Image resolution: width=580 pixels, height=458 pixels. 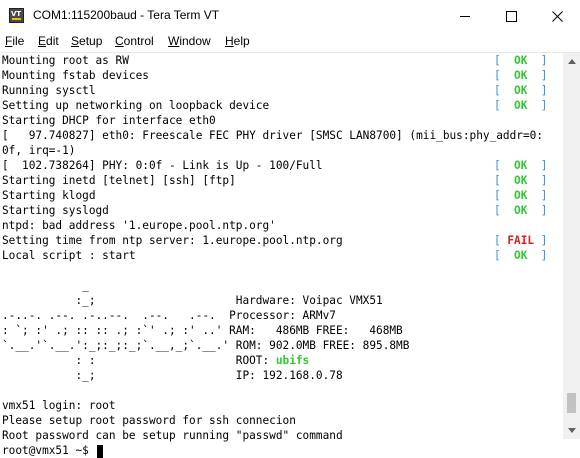 I want to click on menu-file-label: ile, so click(x=18, y=41).